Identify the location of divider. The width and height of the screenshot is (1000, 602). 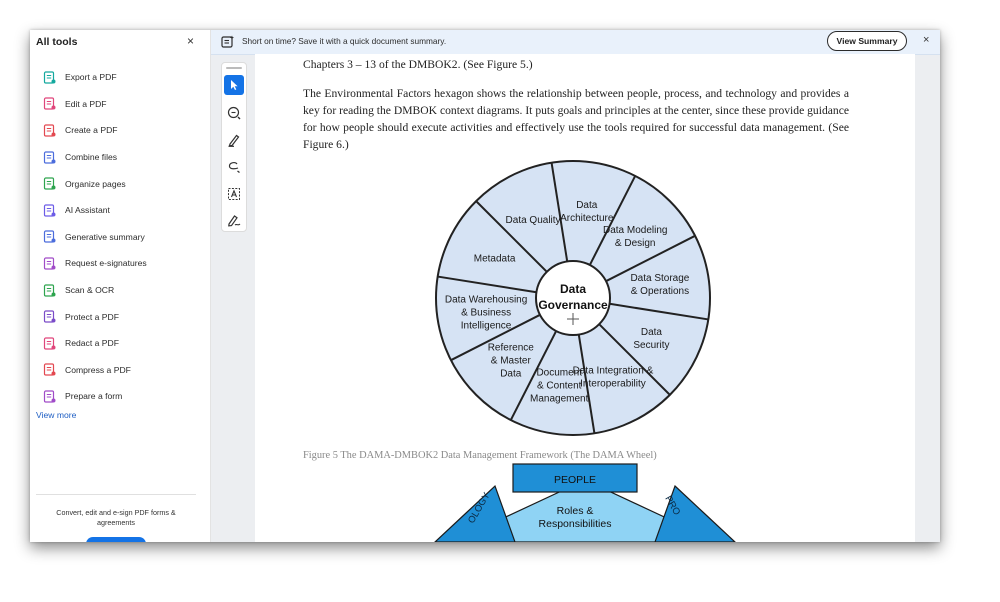
(116, 494).